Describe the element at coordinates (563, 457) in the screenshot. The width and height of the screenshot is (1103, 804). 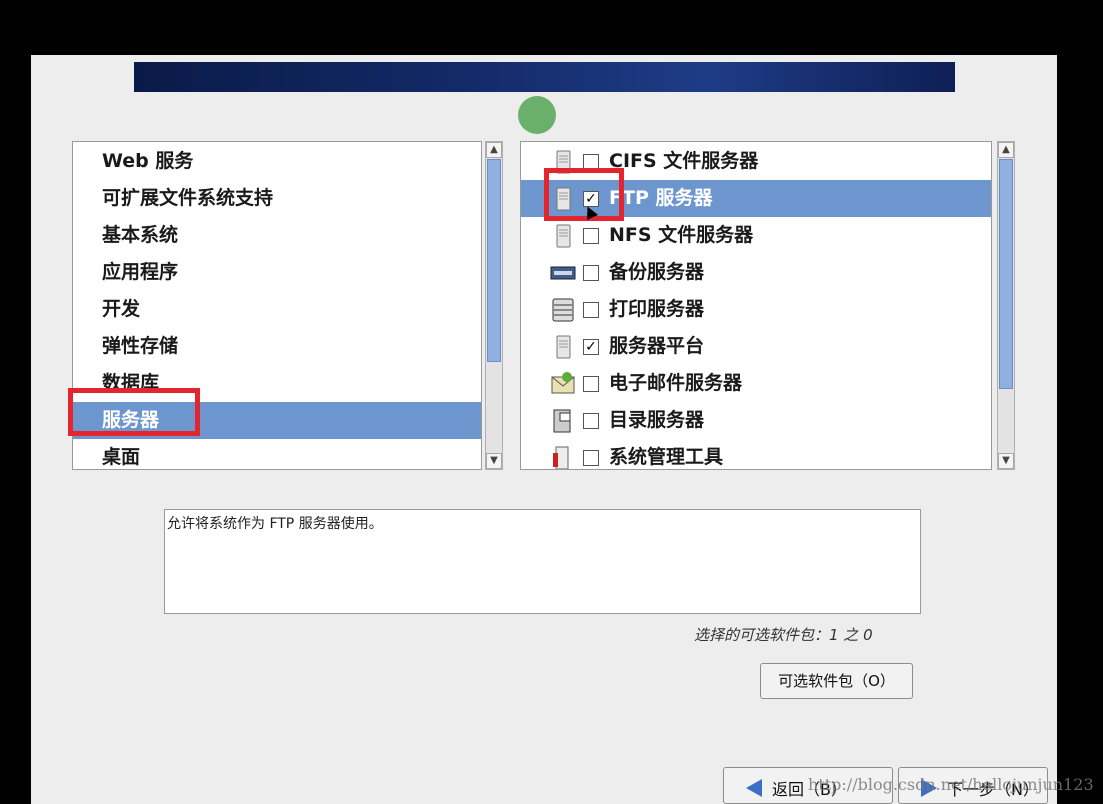
I see `admin-tools-icon` at that location.